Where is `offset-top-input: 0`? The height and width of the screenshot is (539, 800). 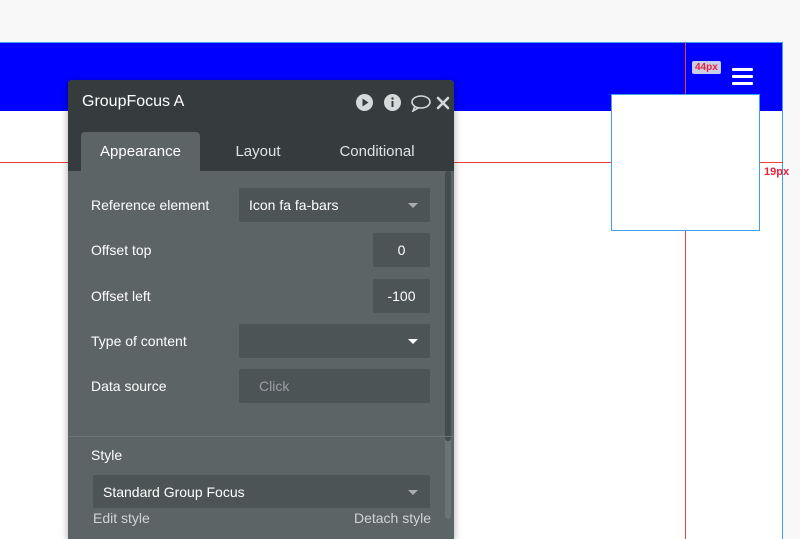 offset-top-input: 0 is located at coordinates (401, 250).